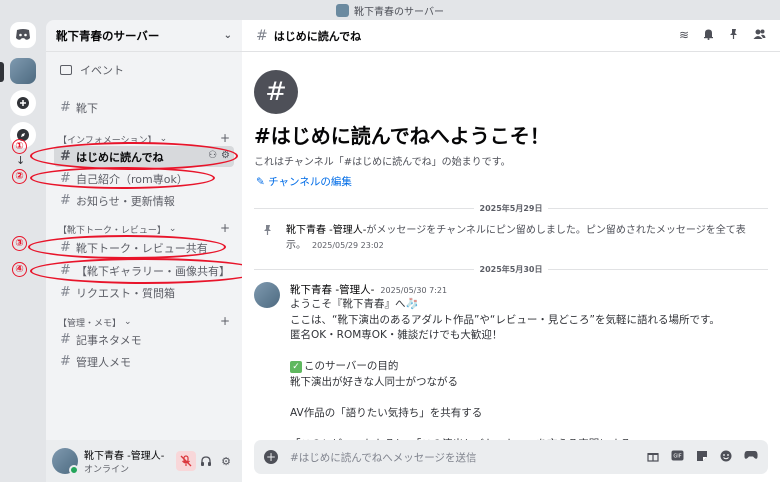  I want to click on channel-news: # お知らせ・更新情報, so click(144, 200).